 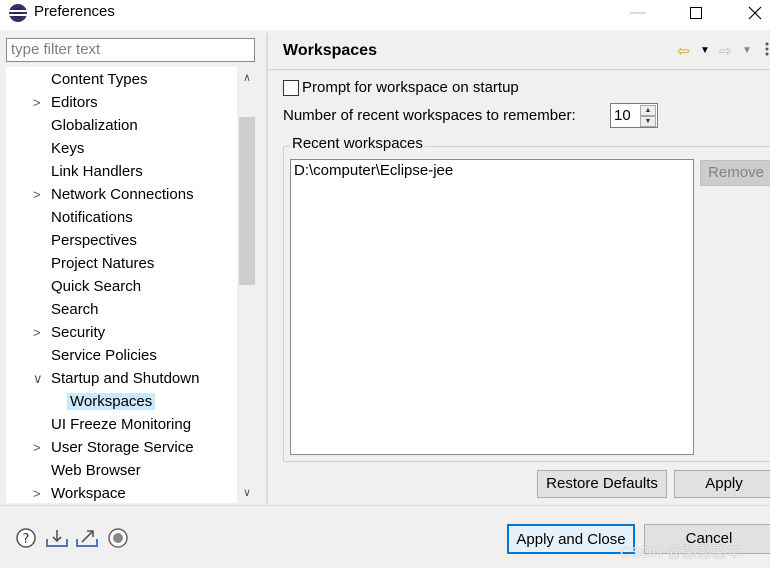 I want to click on tree-item: Service Policies, so click(x=104, y=355).